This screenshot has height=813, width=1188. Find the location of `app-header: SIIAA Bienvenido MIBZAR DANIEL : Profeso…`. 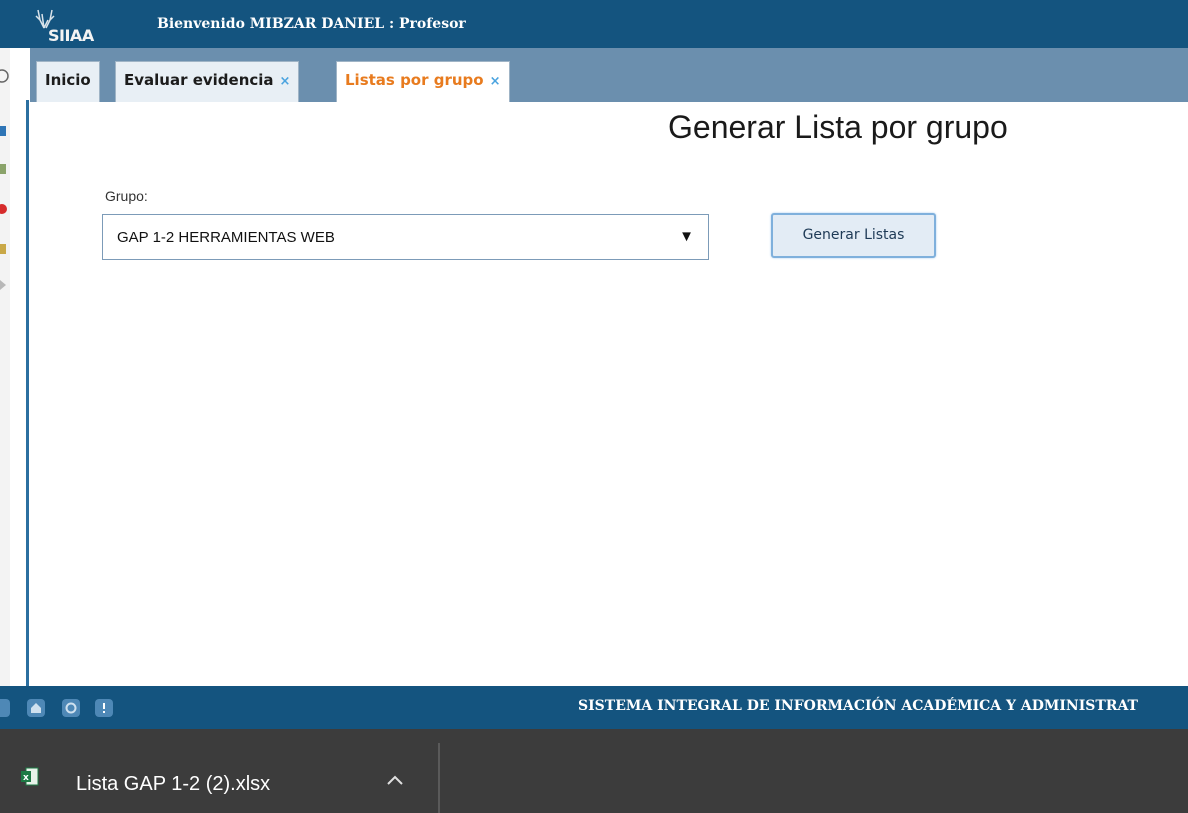

app-header: SIIAA Bienvenido MIBZAR DANIEL : Profeso… is located at coordinates (594, 24).